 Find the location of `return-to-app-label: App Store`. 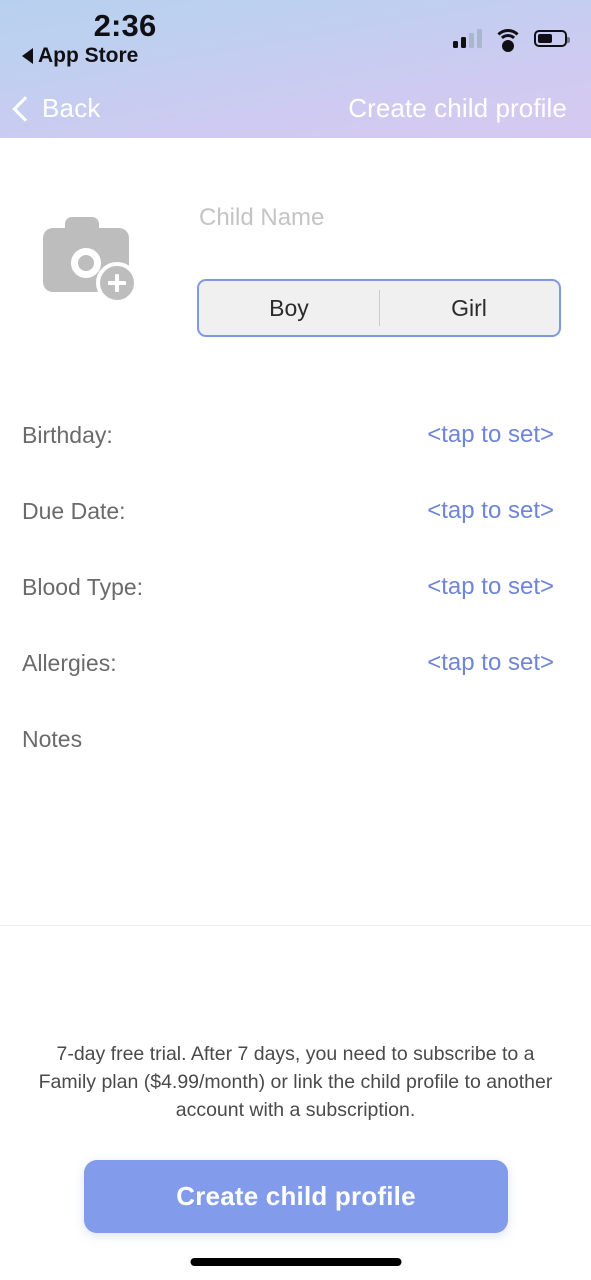

return-to-app-label: App Store is located at coordinates (88, 55).